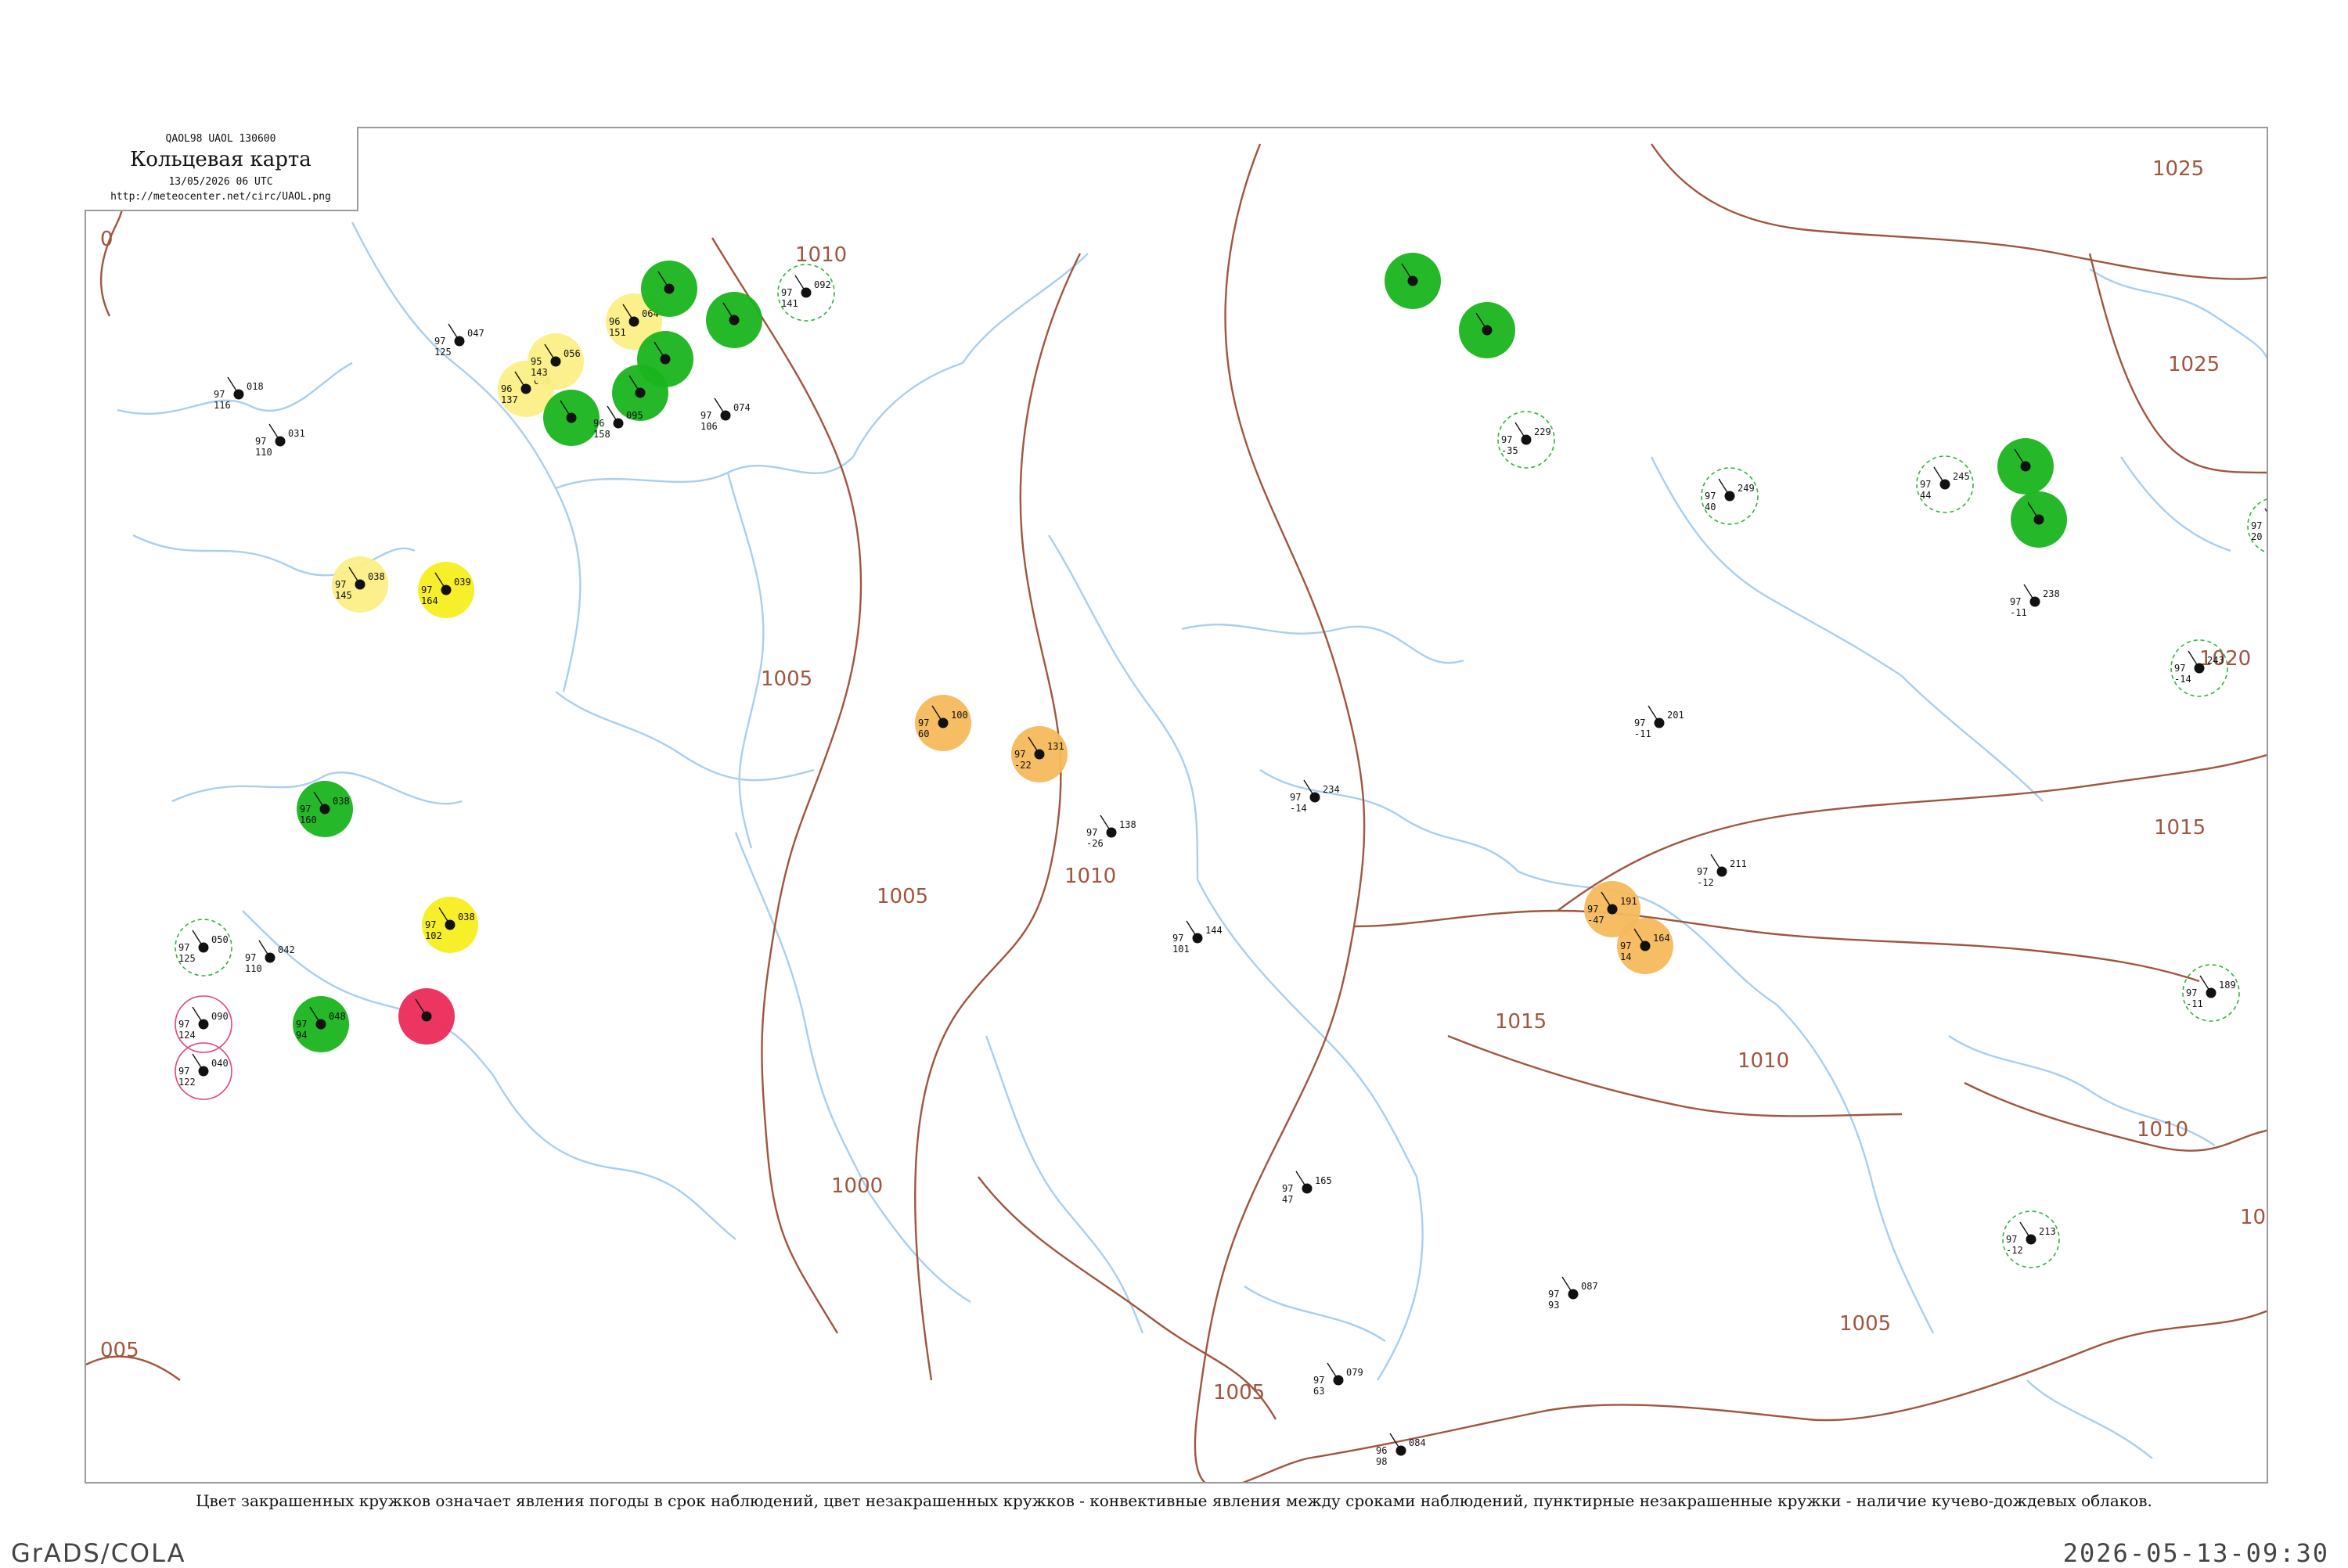 This screenshot has height=1568, width=2348. What do you see at coordinates (204, 948) in the screenshot?
I see `station-22: 050 97125` at bounding box center [204, 948].